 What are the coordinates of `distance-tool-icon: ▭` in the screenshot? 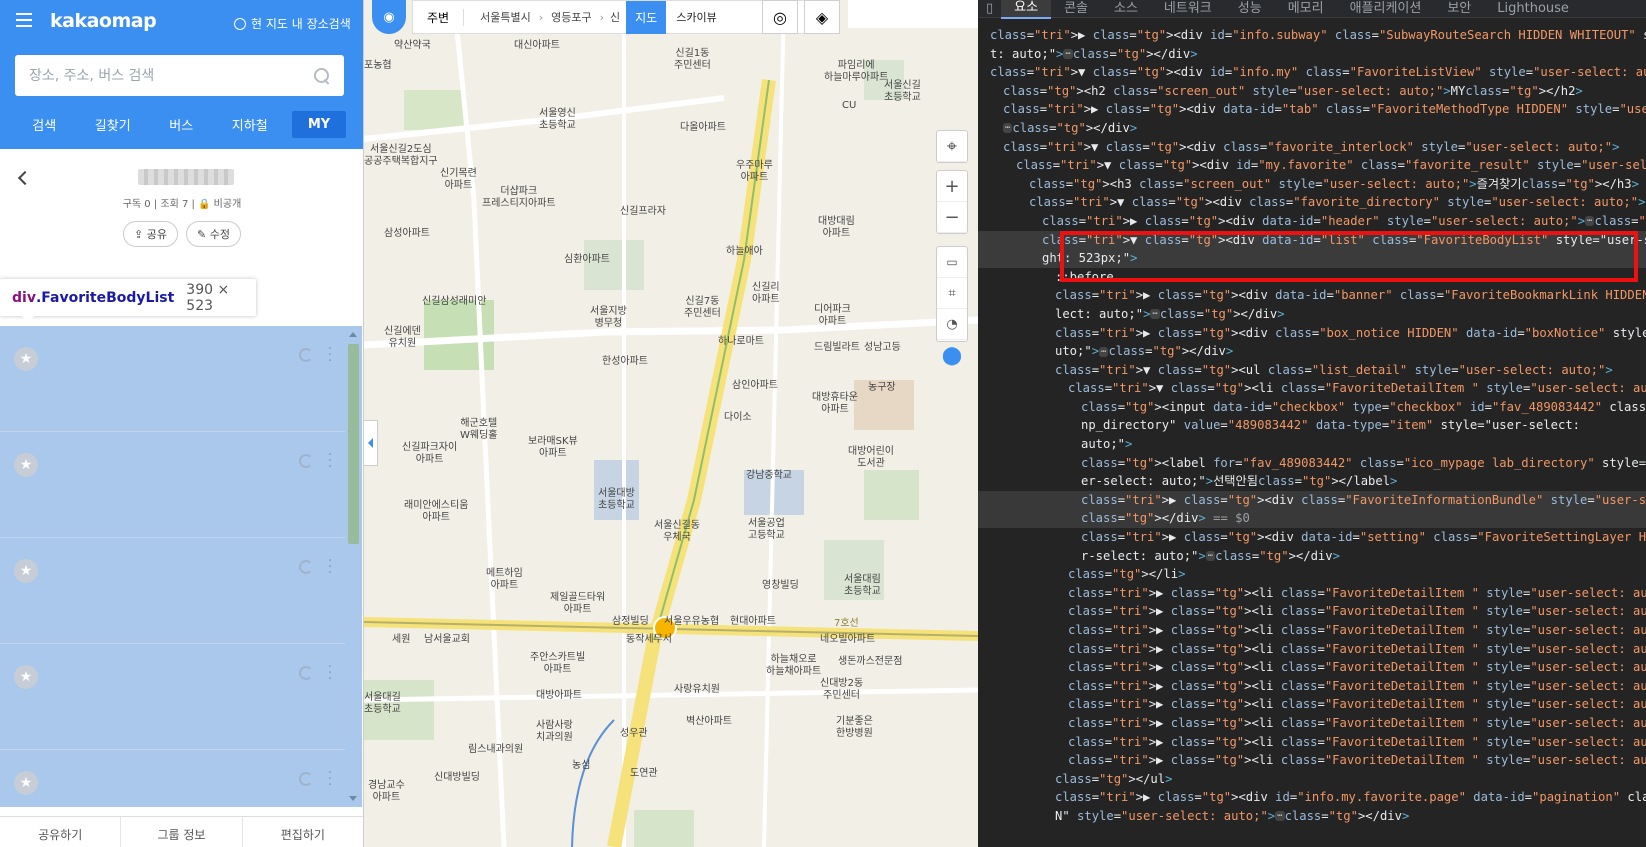 It's located at (952, 262).